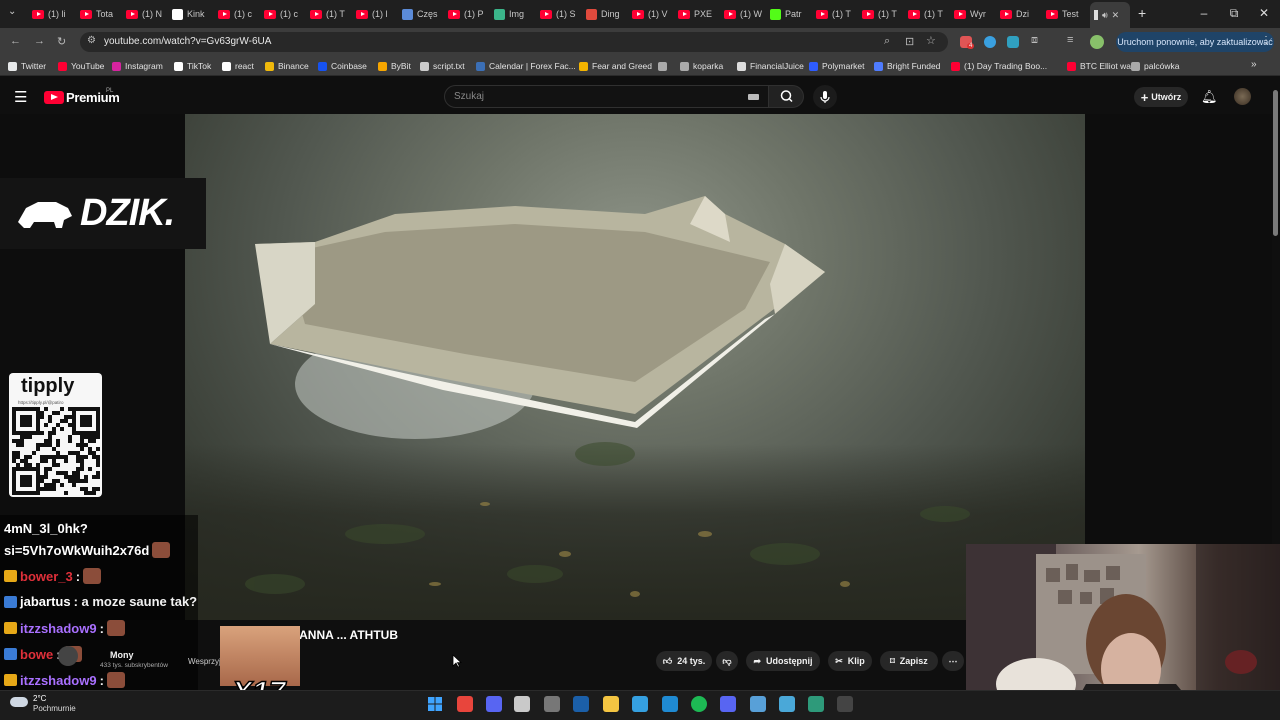 The height and width of the screenshot is (720, 1280). I want to click on channel-name: Mony, so click(122, 655).